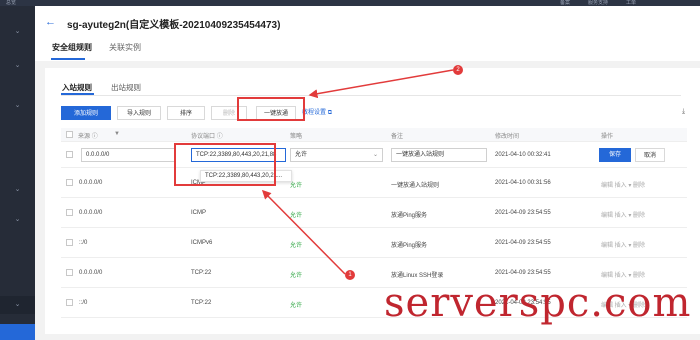  I want to click on tutorial-link: 教程设置 ⧉, so click(317, 113).